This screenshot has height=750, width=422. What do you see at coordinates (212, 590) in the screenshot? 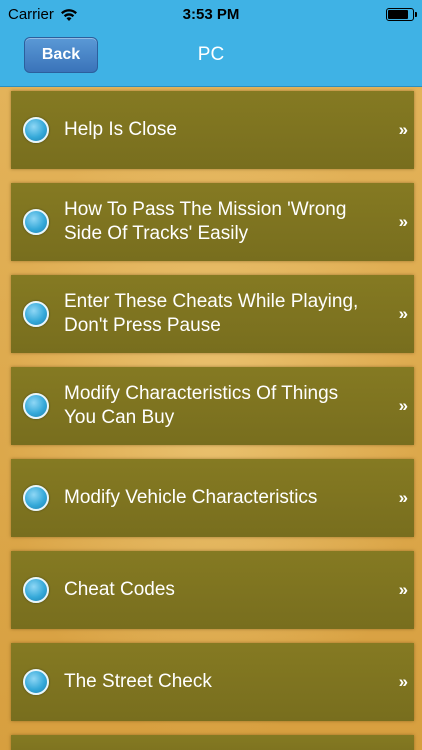
I see `list-item: Cheat Codes ››` at bounding box center [212, 590].